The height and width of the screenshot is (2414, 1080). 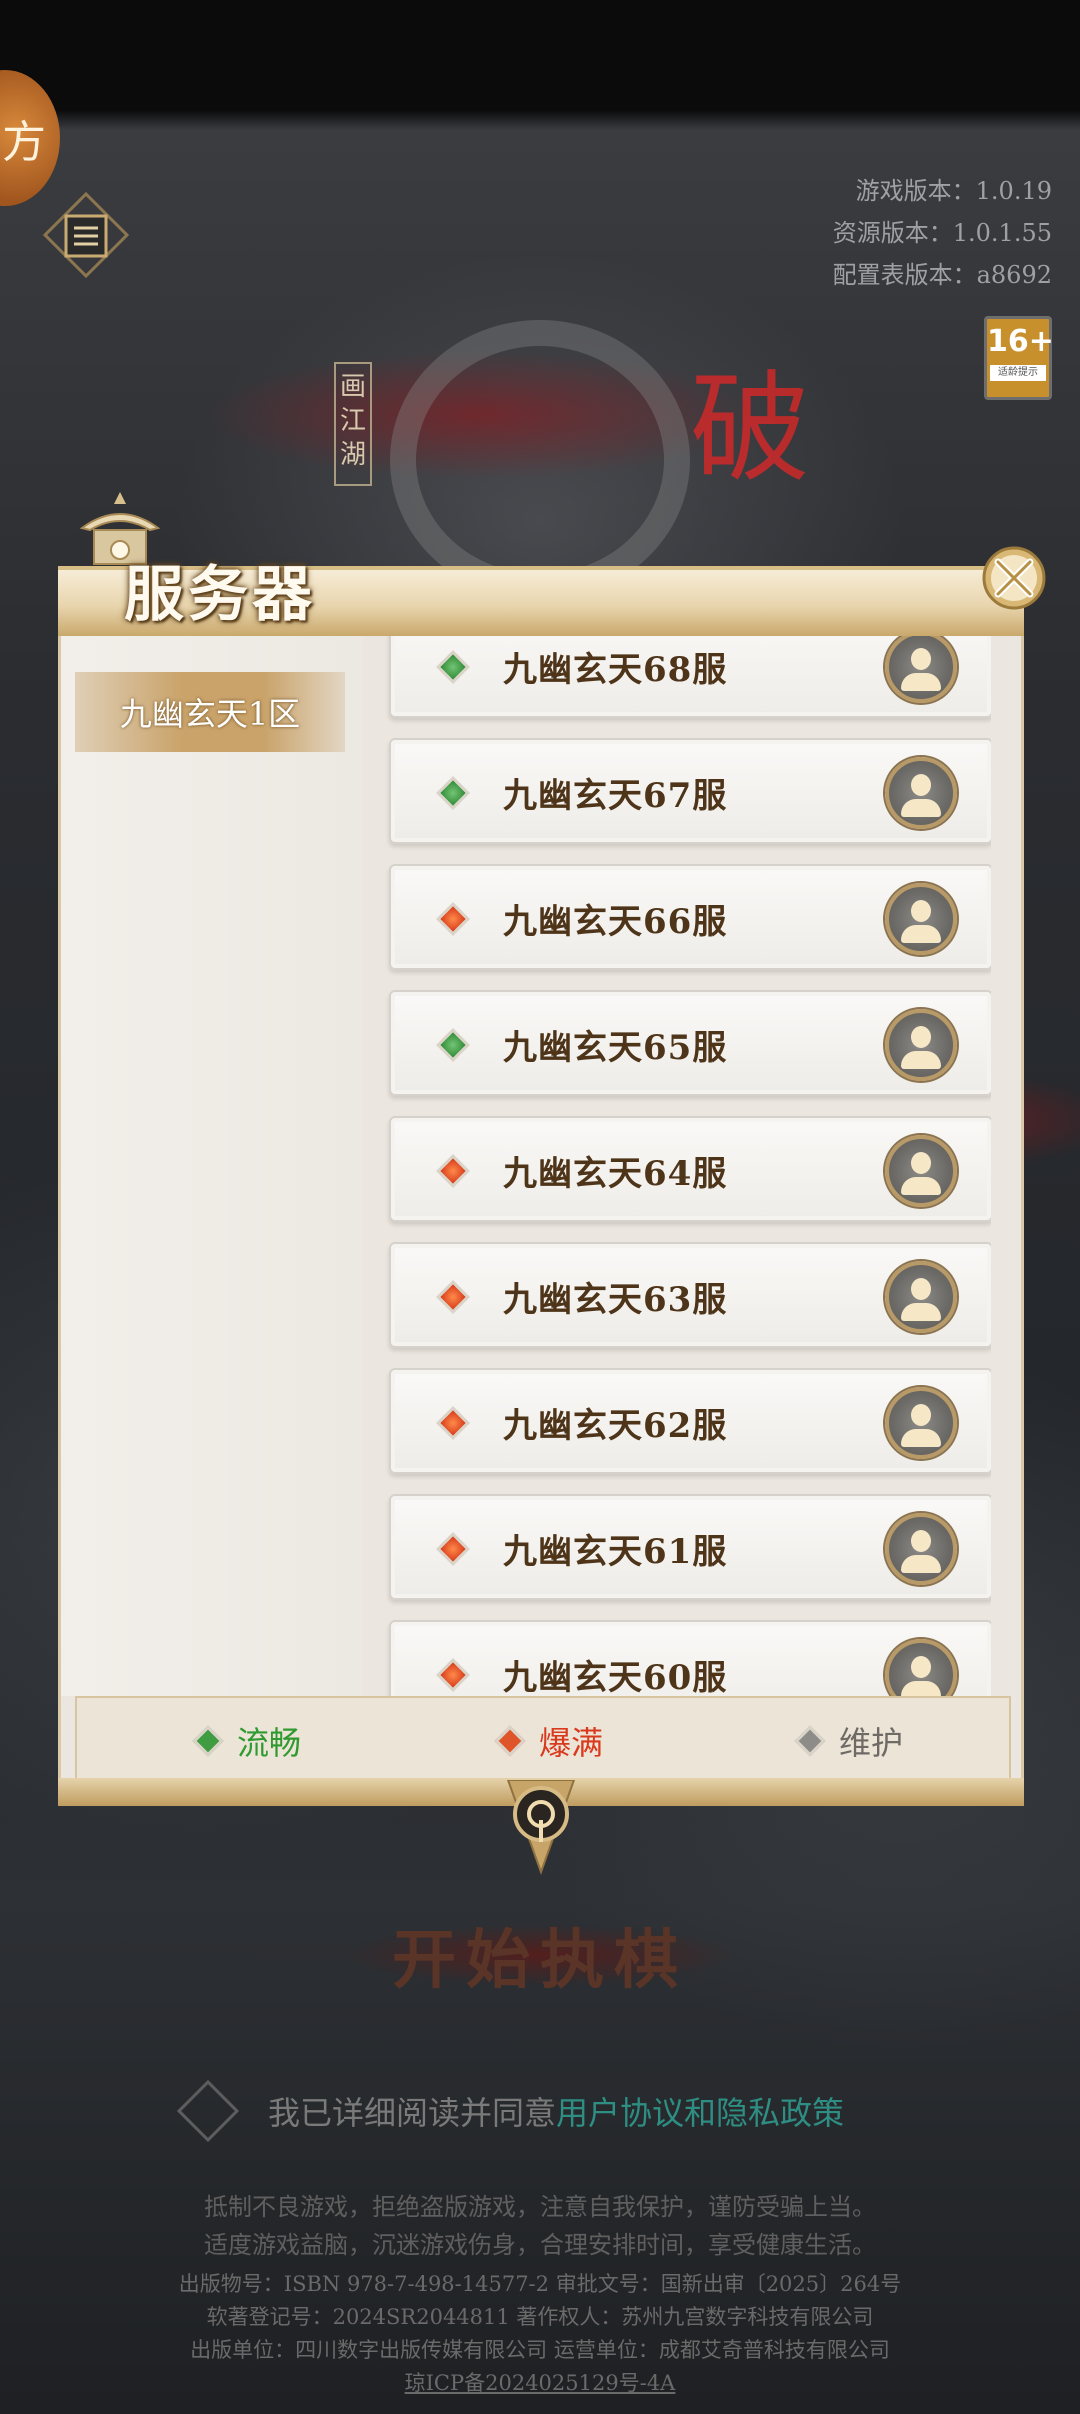 What do you see at coordinates (540, 460) in the screenshot?
I see `logo-seal` at bounding box center [540, 460].